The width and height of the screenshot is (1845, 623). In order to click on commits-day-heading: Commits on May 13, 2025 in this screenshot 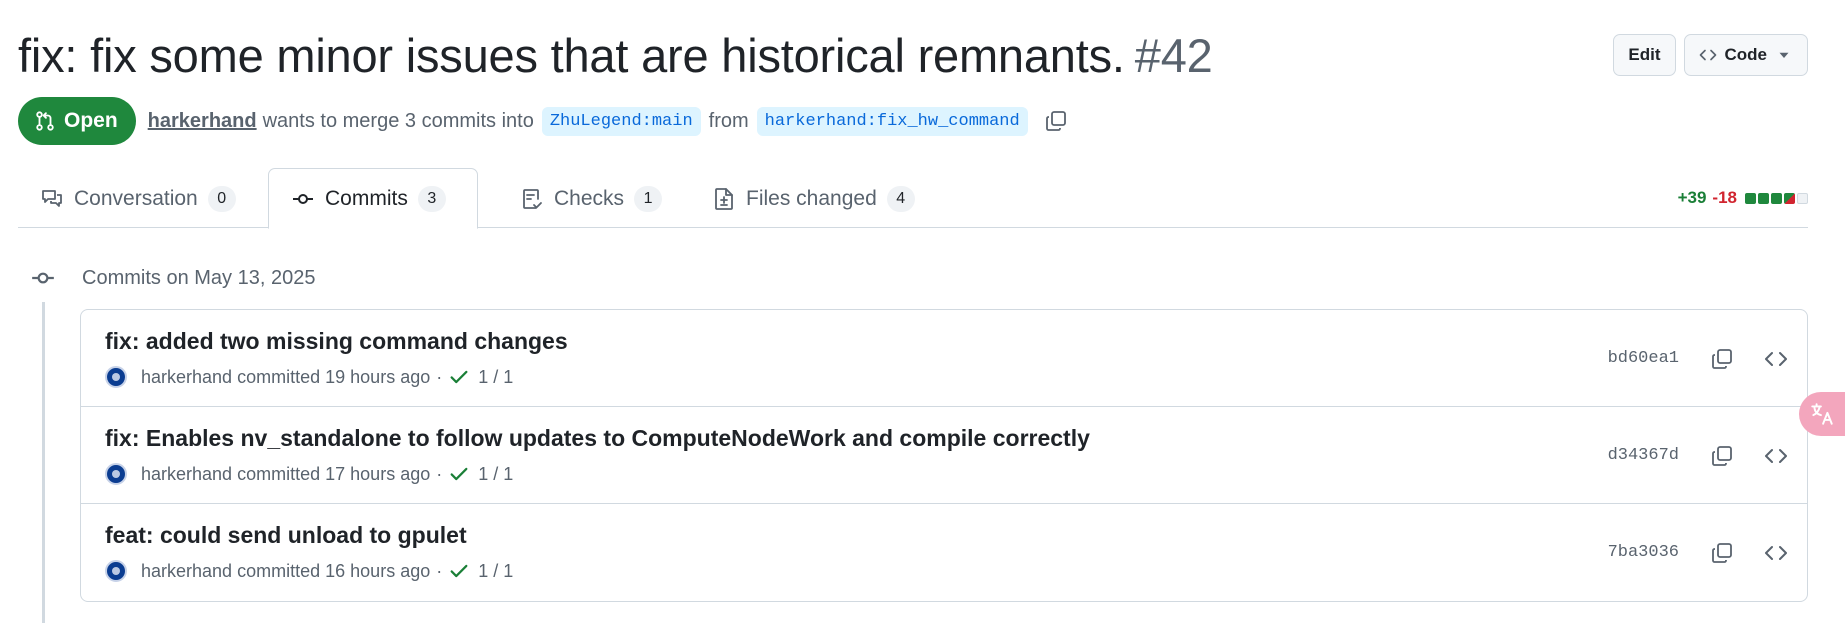, I will do `click(172, 278)`.